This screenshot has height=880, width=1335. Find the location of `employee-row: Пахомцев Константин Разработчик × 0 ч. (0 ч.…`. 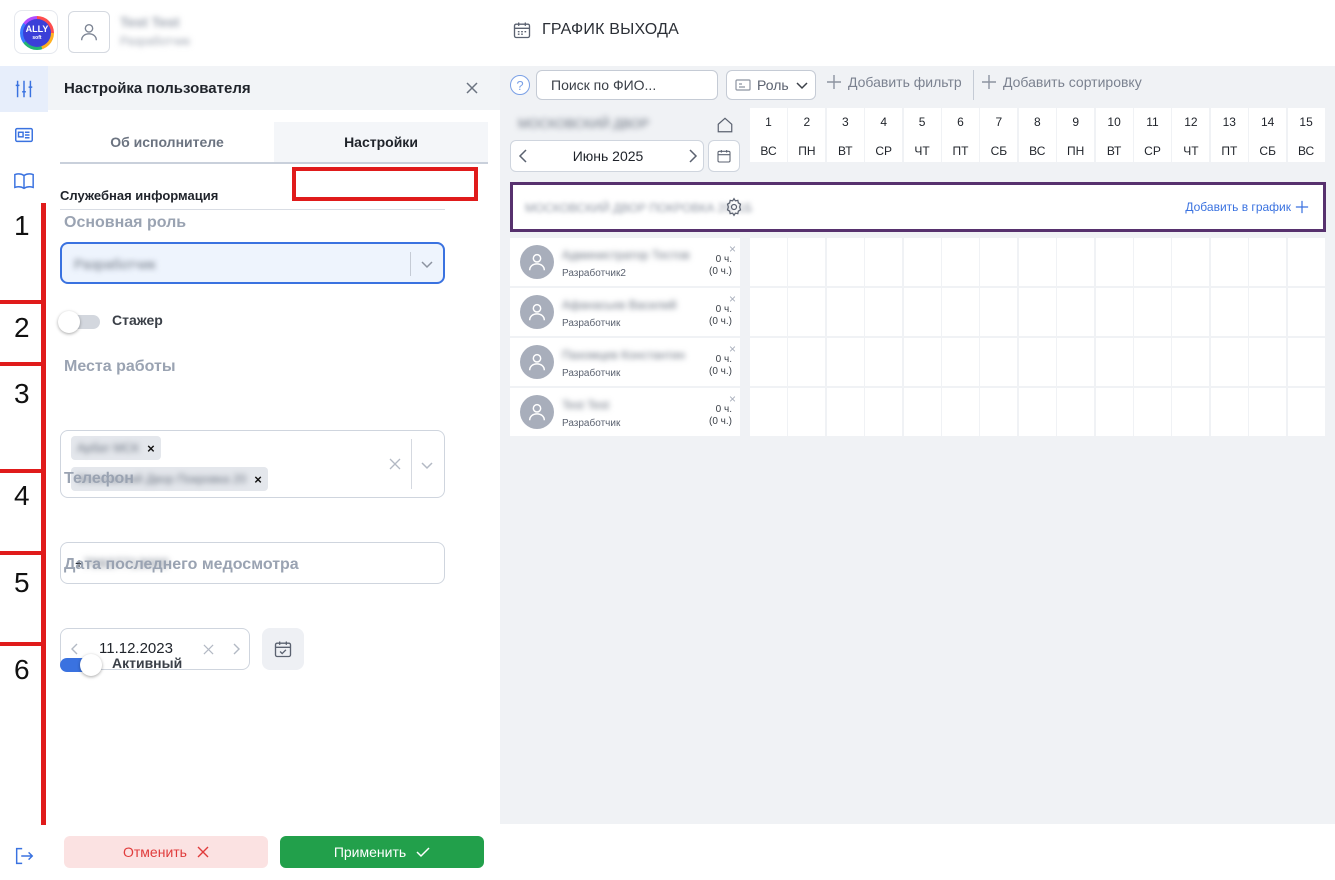

employee-row: Пахомцев Константин Разработчик × 0 ч. (0 ч.… is located at coordinates (625, 362).